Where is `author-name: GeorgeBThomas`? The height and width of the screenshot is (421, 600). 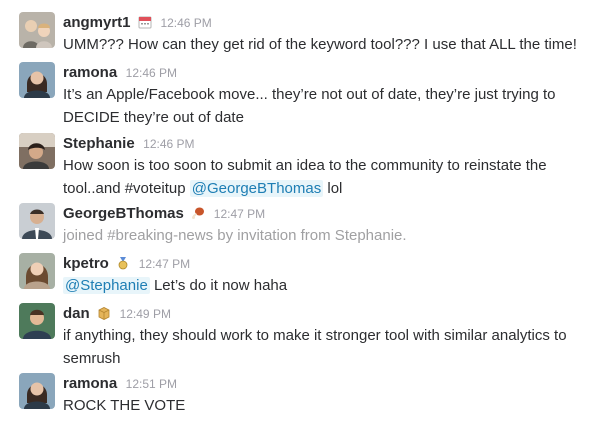
author-name: GeorgeBThomas is located at coordinates (123, 213).